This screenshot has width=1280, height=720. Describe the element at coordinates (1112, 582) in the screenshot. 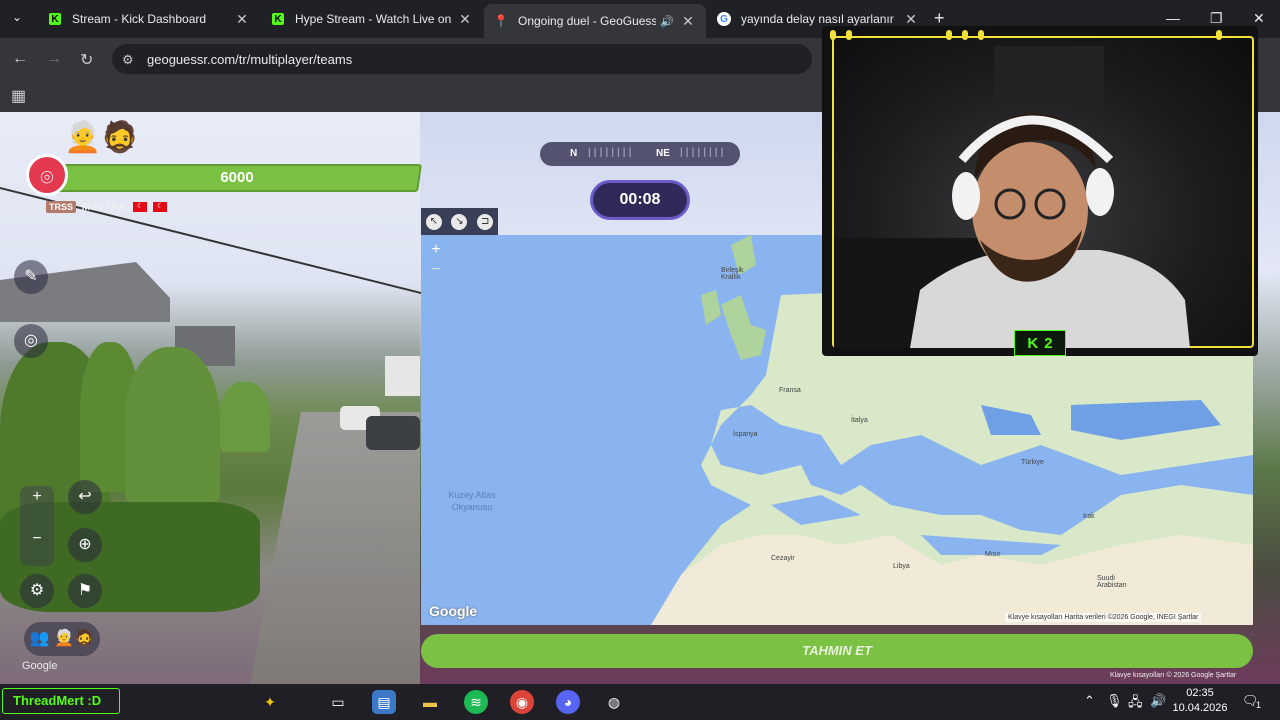

I see `map-label: Suudi Arabistan` at that location.